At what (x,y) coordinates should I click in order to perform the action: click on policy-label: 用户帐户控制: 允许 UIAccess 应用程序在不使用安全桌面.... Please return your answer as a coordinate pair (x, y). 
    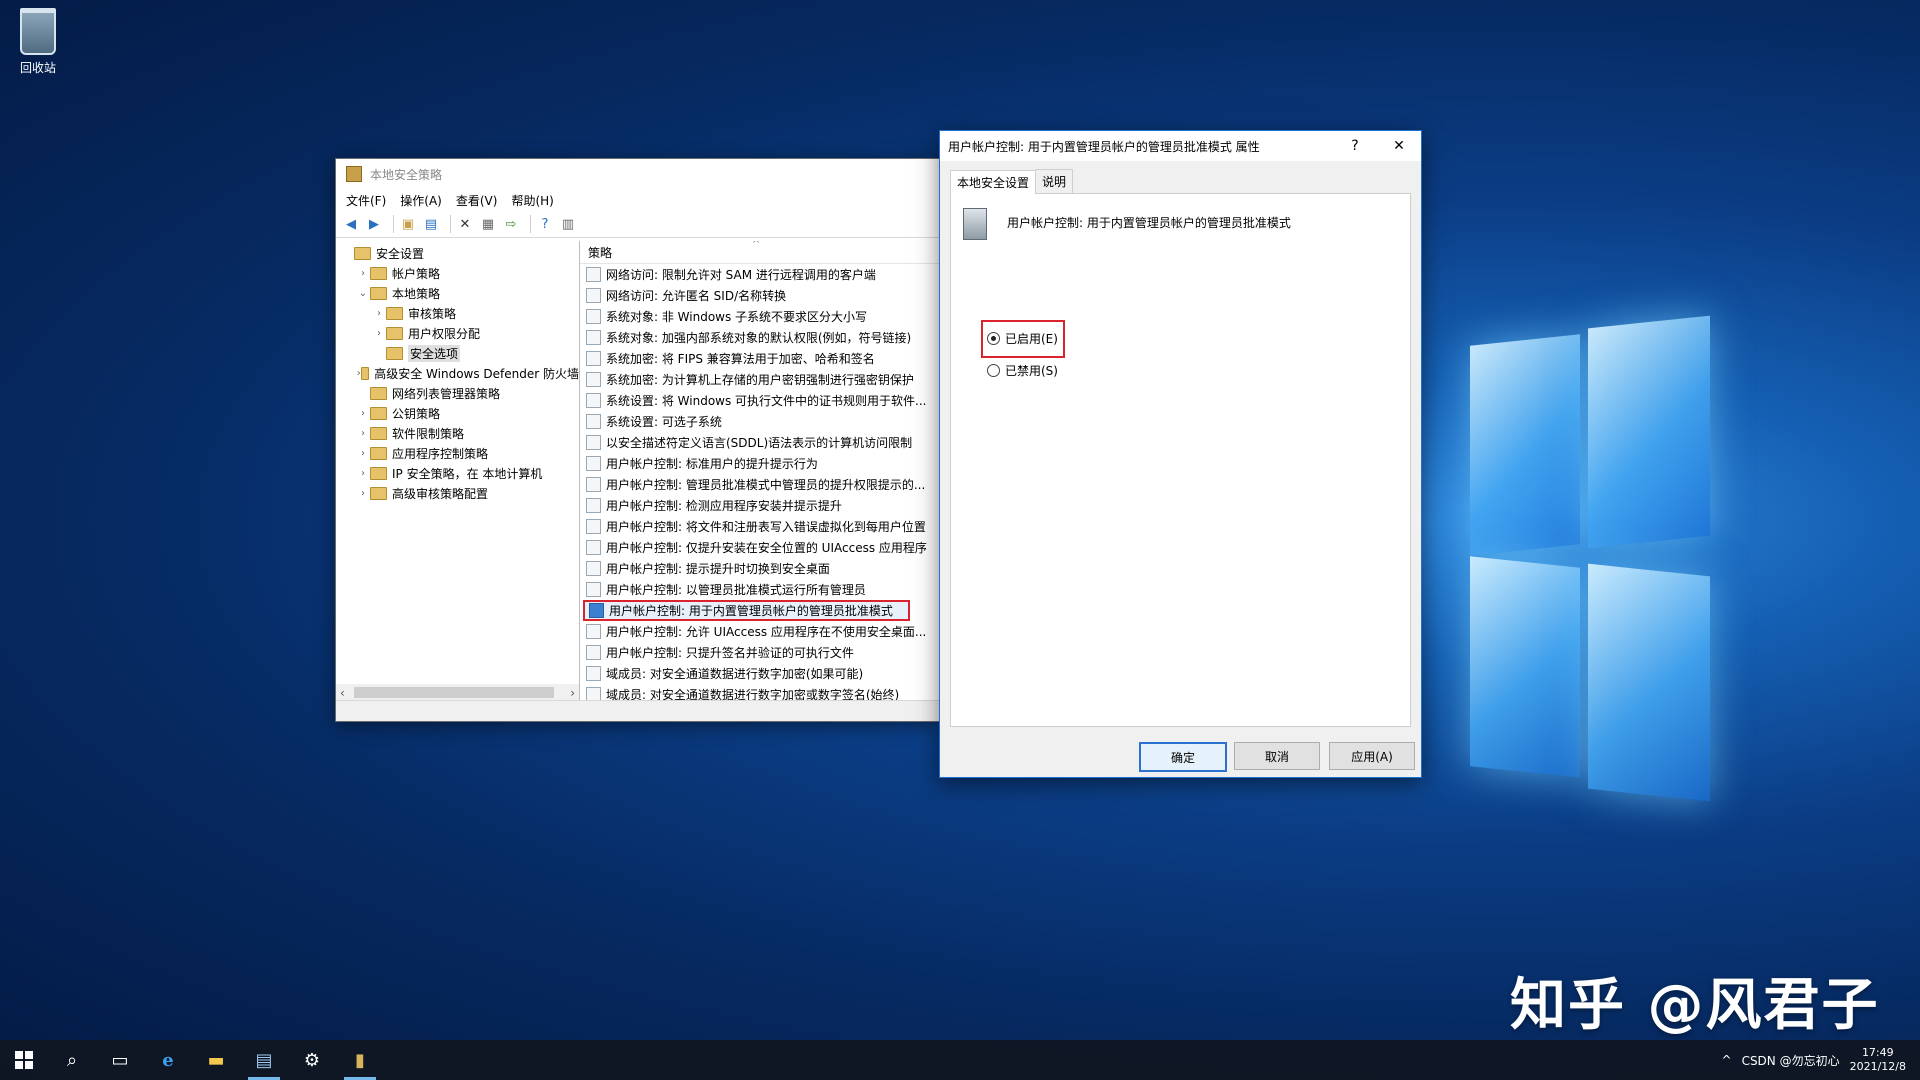
    Looking at the image, I should click on (766, 632).